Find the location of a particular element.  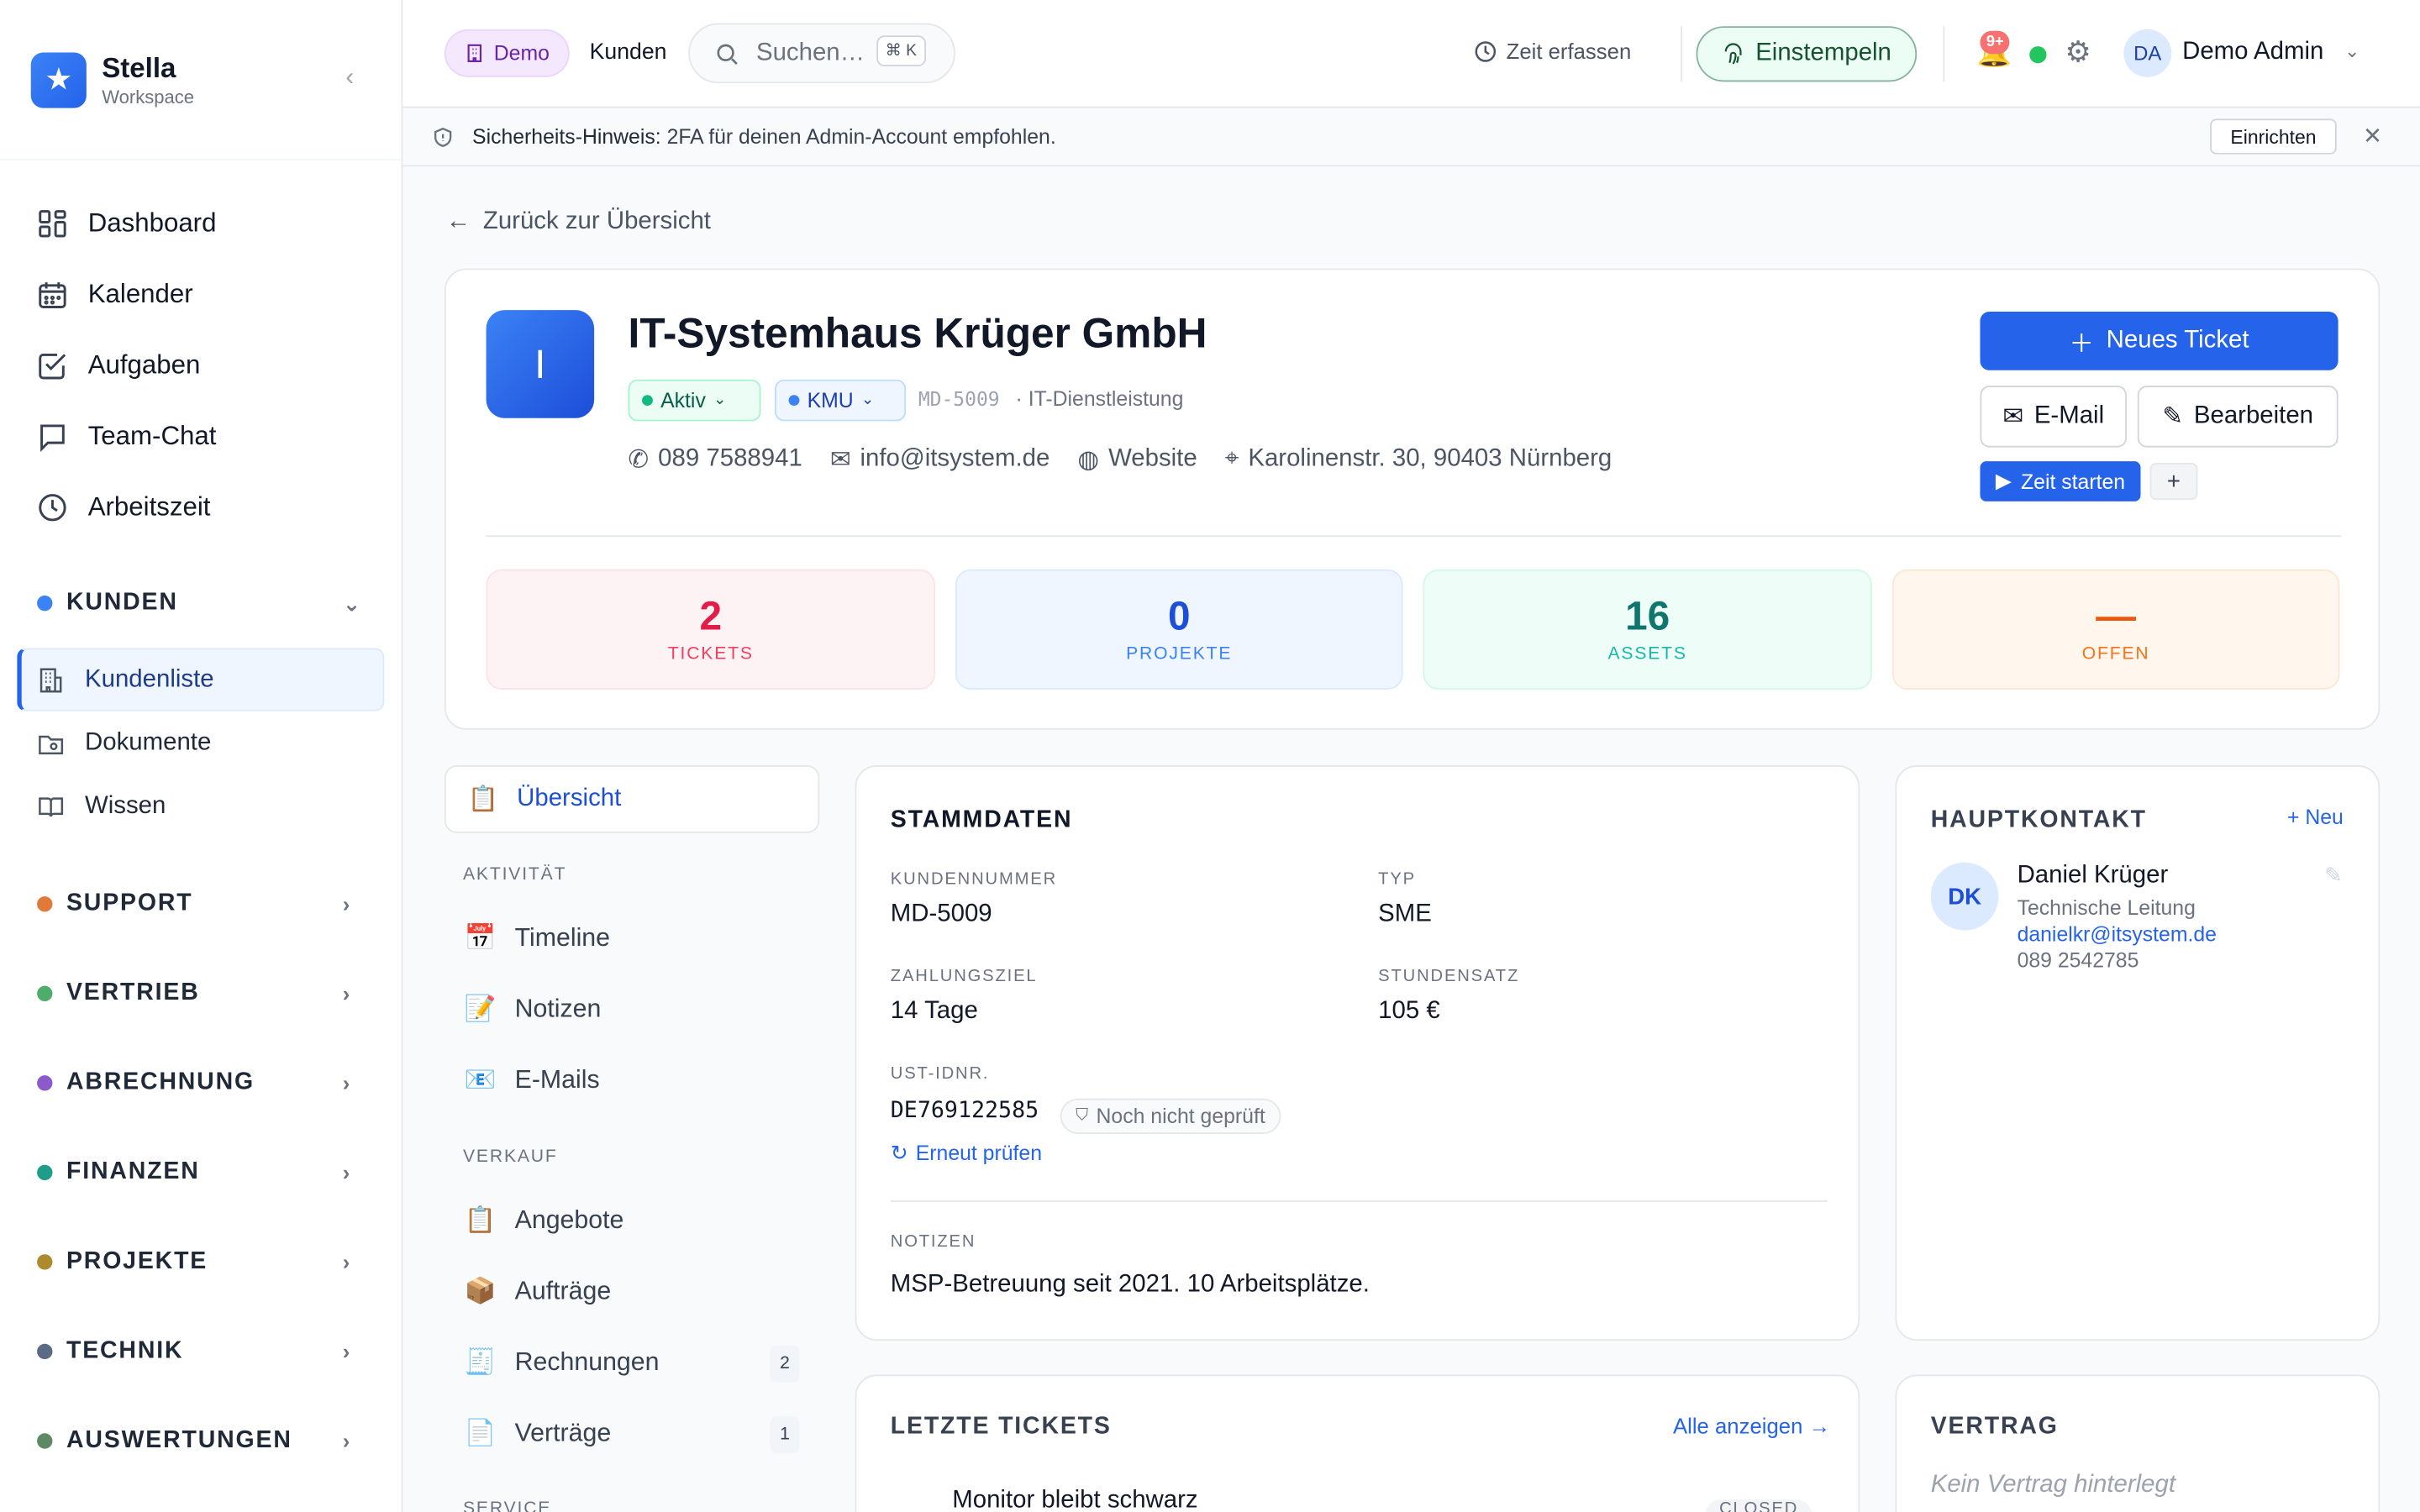

show-all-link: Alle anzeigen → is located at coordinates (1751, 1425).